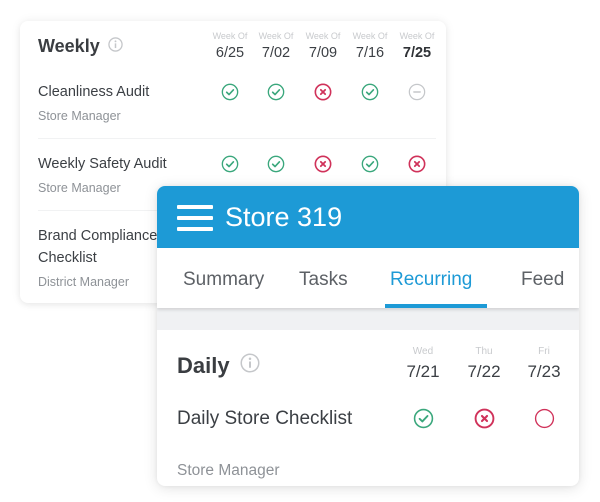 This screenshot has width=600, height=502. I want to click on day-column: Fri 7/23, so click(544, 364).